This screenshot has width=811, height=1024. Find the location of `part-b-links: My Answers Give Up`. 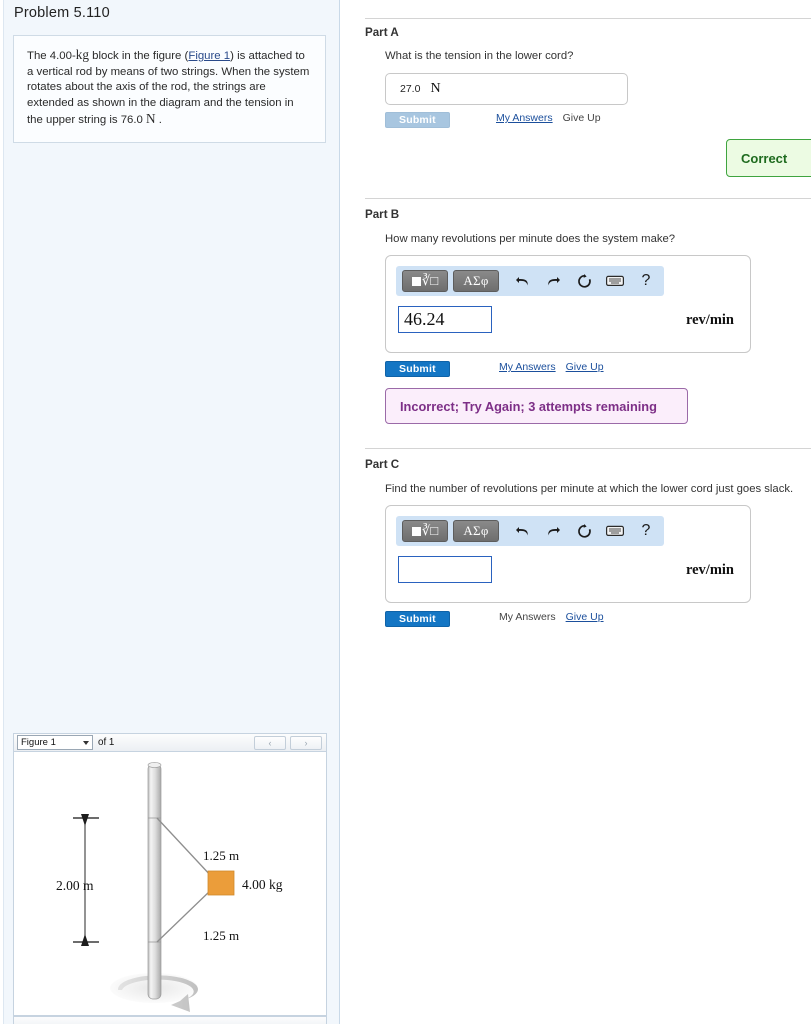

part-b-links: My Answers Give Up is located at coordinates (556, 367).